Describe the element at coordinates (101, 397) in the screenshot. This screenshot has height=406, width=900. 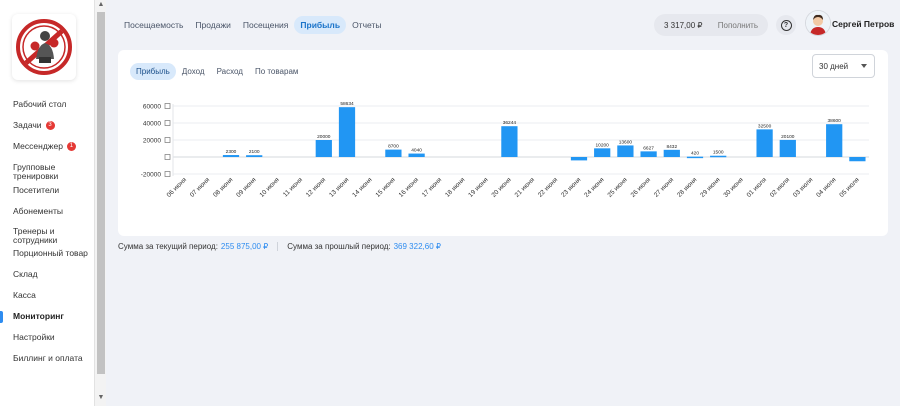
I see `scroll-down-icon: ▼` at that location.